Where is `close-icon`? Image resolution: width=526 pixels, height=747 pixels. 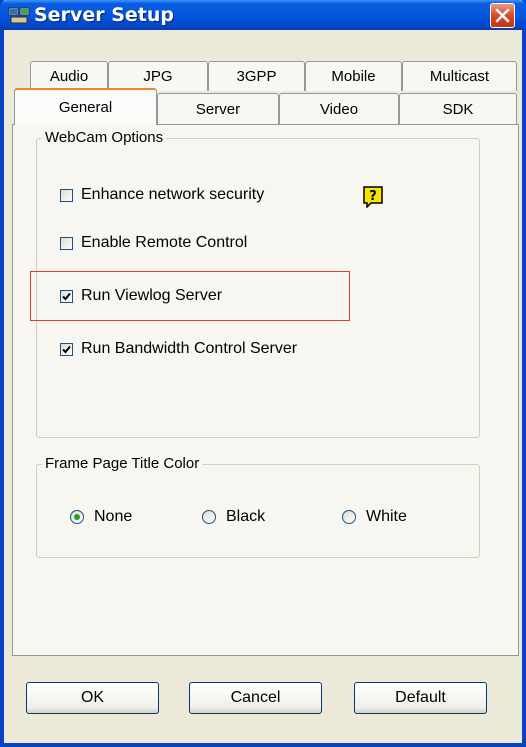
close-icon is located at coordinates (502, 15).